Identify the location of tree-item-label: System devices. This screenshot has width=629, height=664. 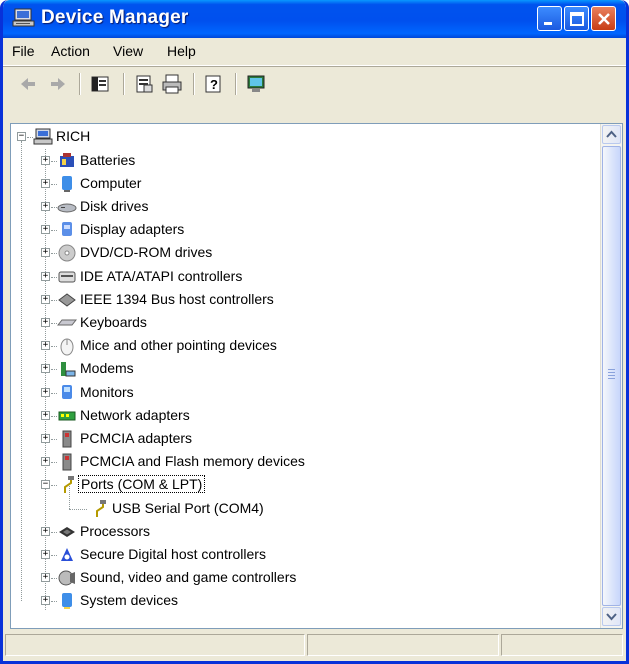
(129, 600).